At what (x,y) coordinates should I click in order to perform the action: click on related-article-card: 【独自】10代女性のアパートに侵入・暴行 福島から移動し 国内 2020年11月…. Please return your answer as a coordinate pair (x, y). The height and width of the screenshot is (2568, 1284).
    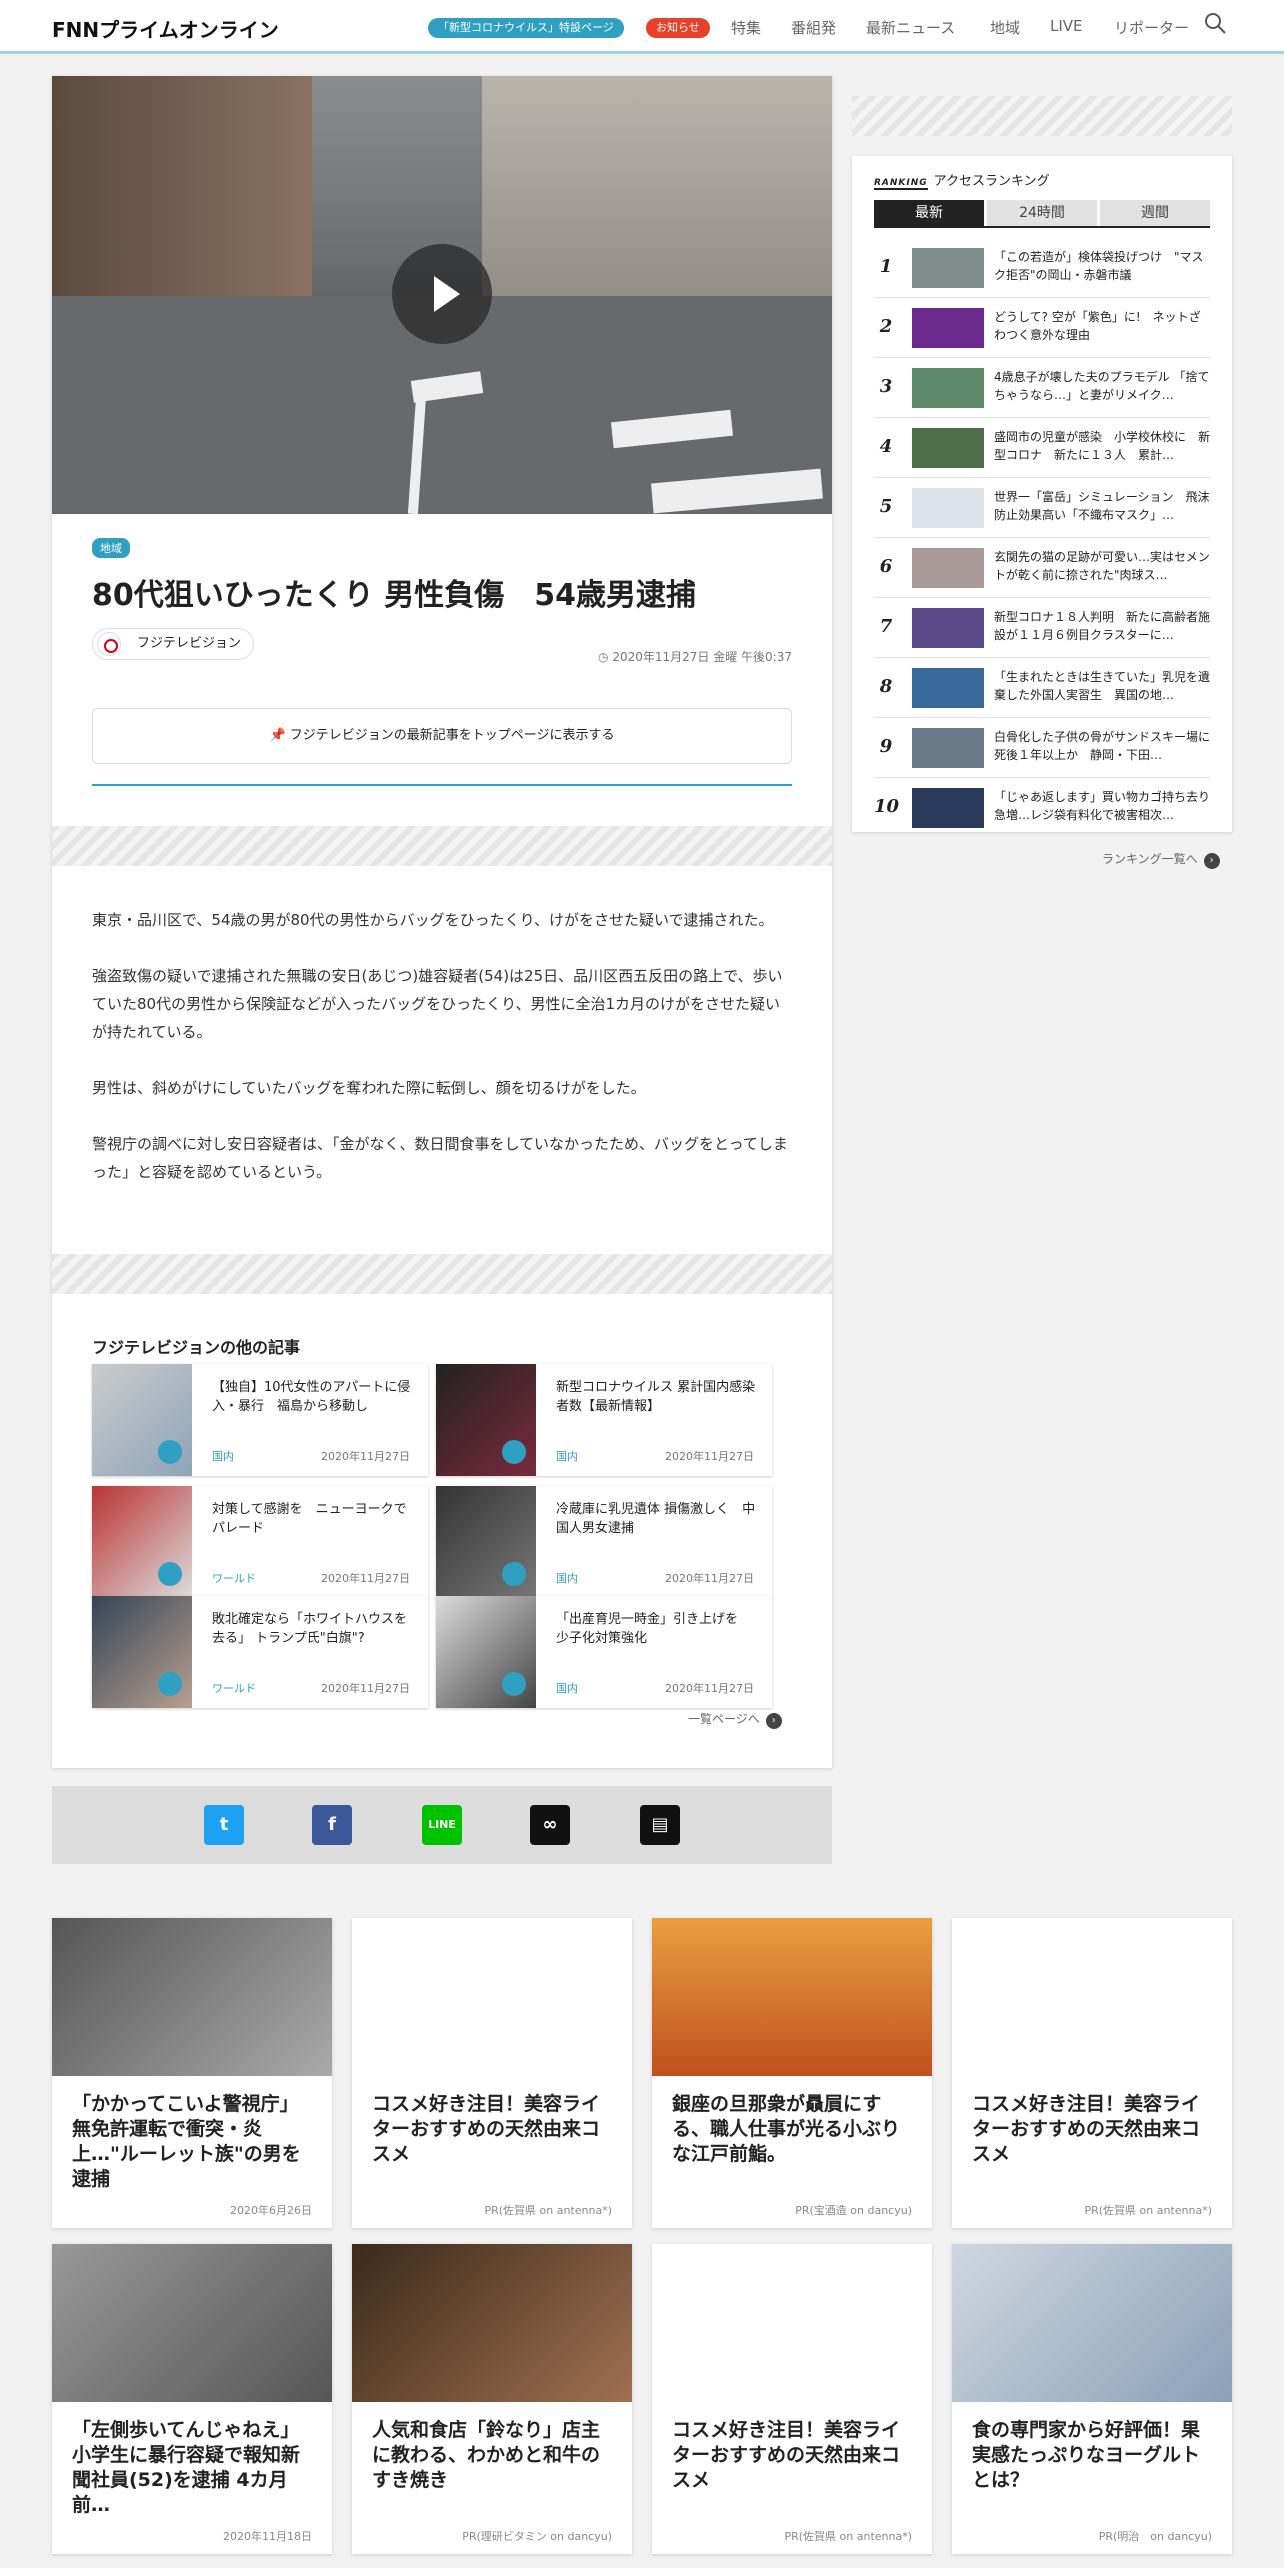
    Looking at the image, I should click on (260, 1420).